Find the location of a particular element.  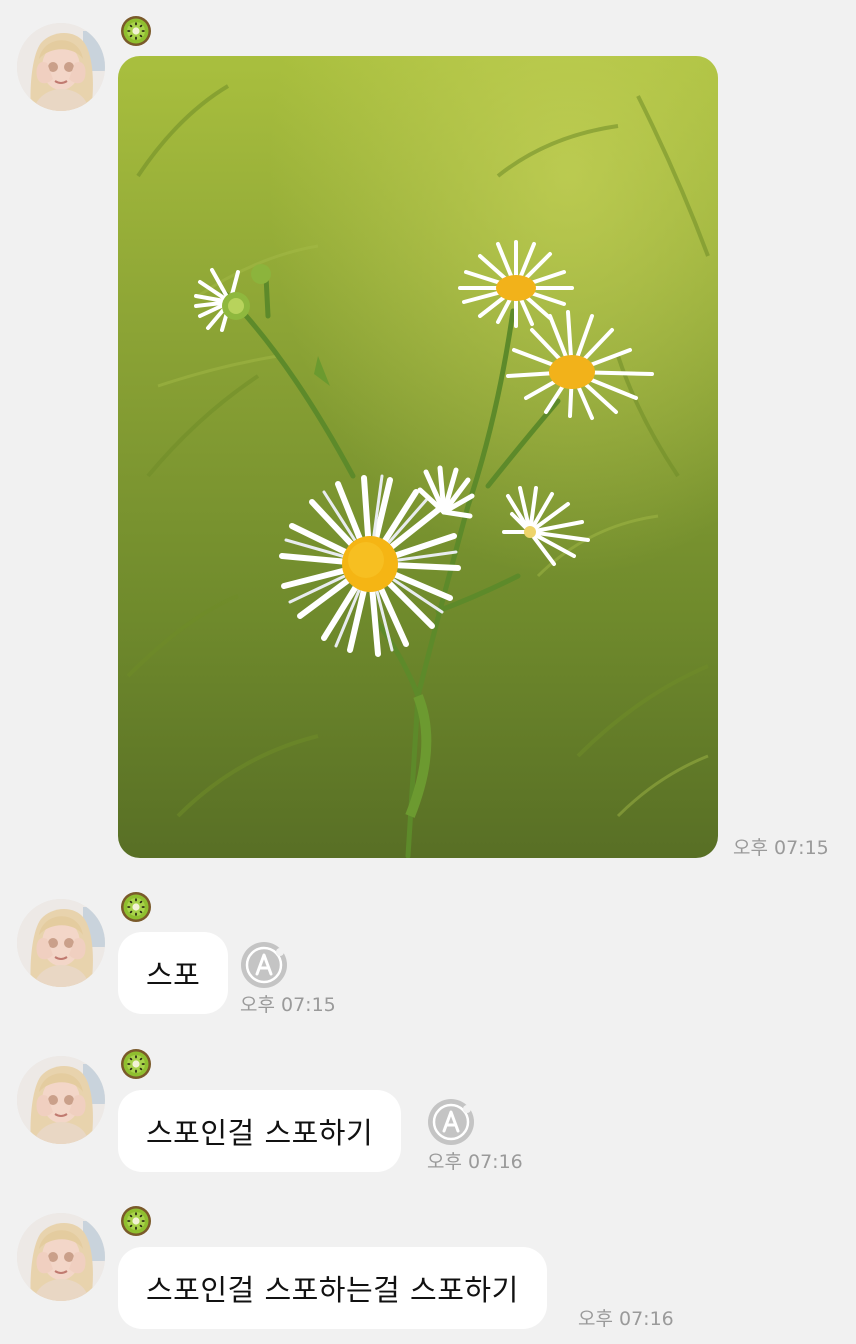

message-bubble: 스포 is located at coordinates (173, 973).